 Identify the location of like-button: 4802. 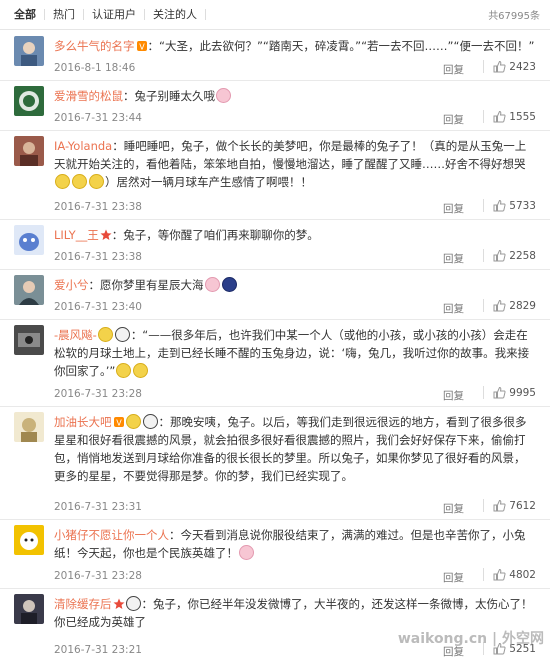
(509, 574).